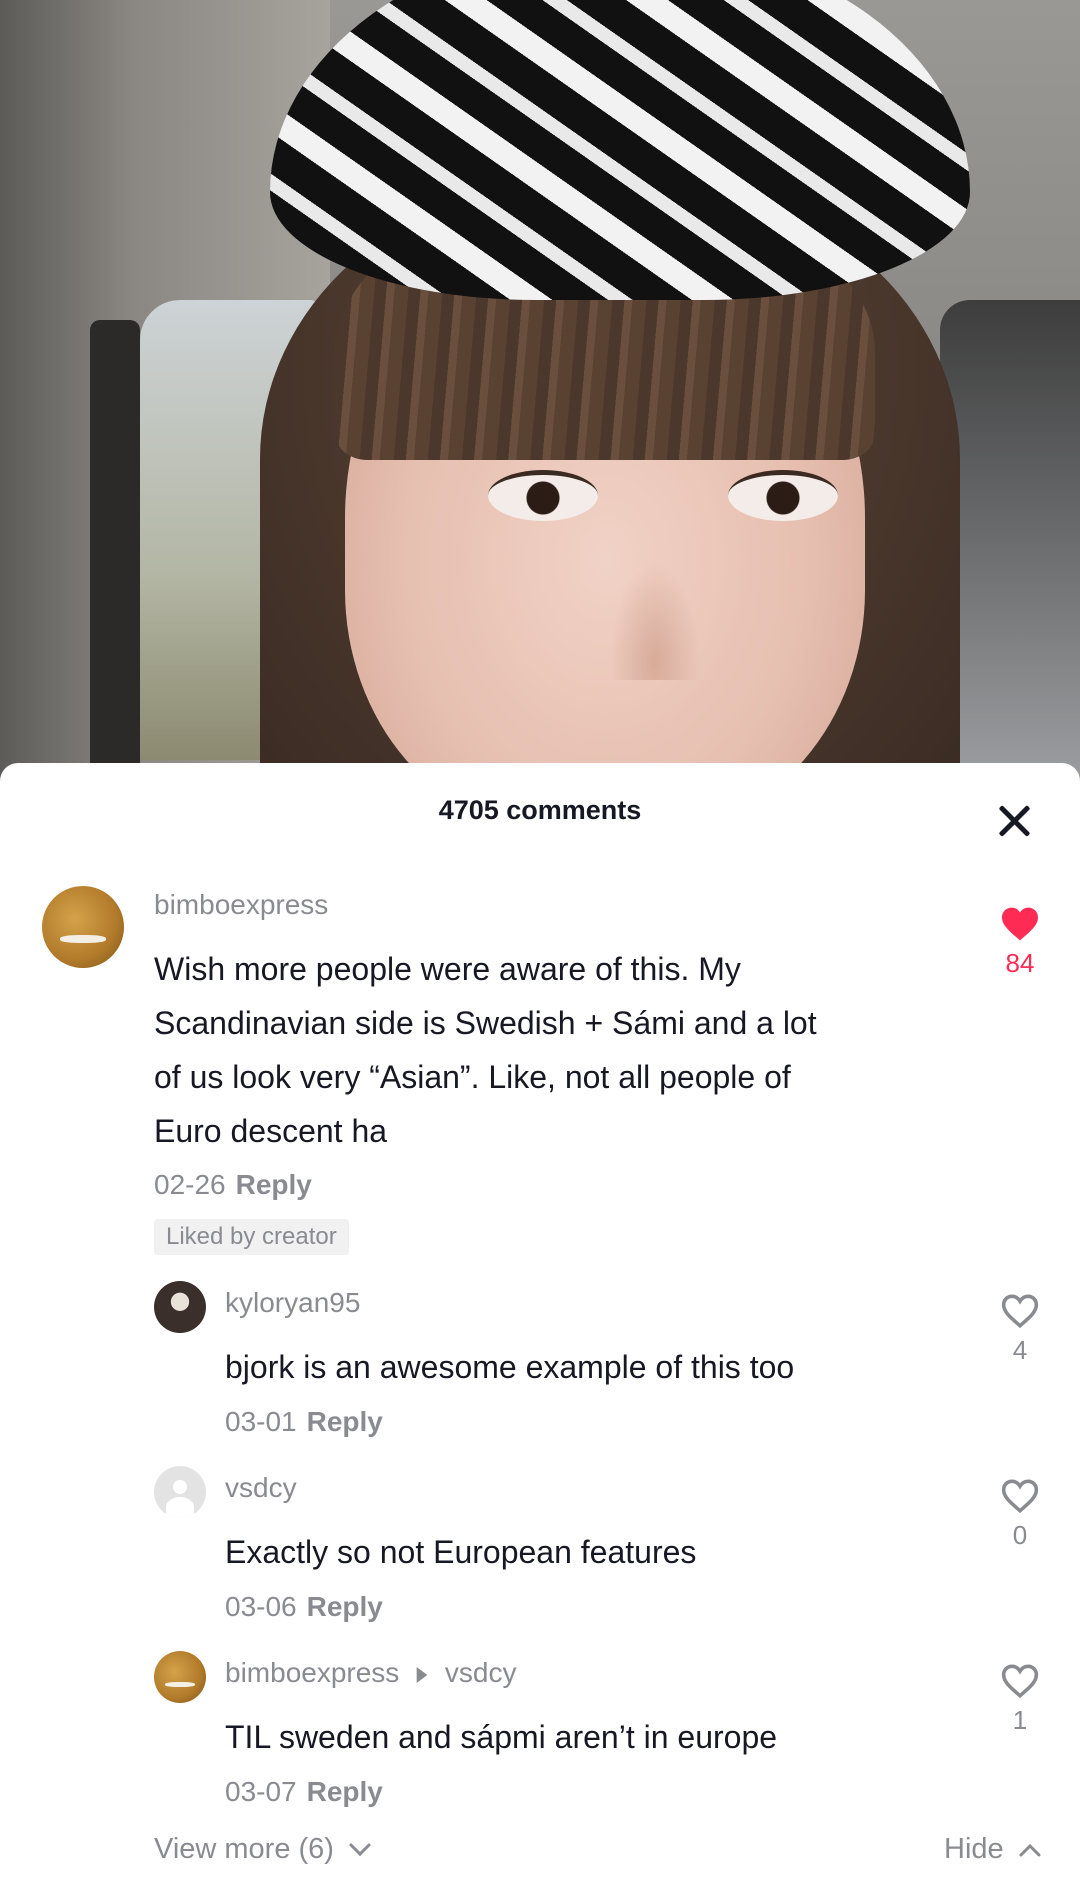 Image resolution: width=1080 pixels, height=1879 pixels. Describe the element at coordinates (620, 150) in the screenshot. I see `zebra-beanie` at that location.